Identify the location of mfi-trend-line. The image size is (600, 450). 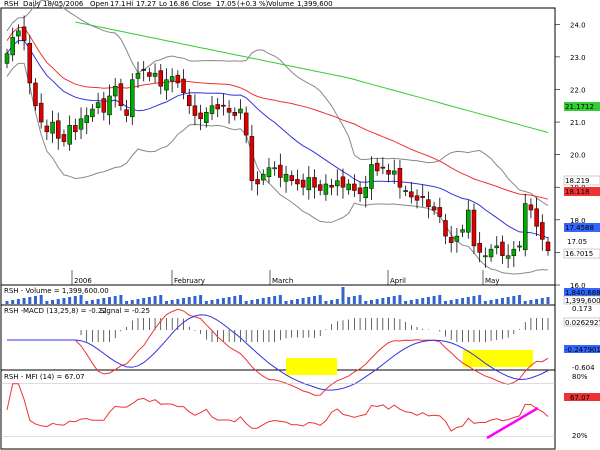
(512, 423).